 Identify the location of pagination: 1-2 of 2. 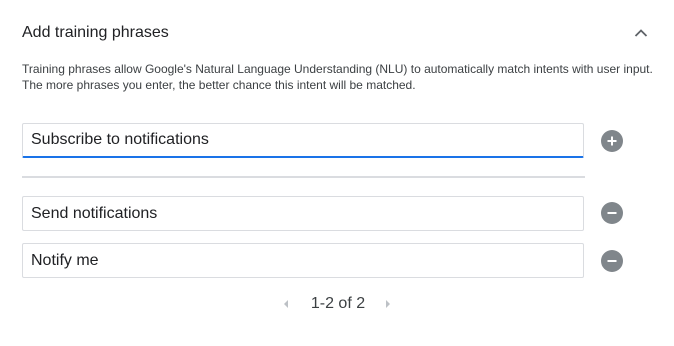
(337, 304).